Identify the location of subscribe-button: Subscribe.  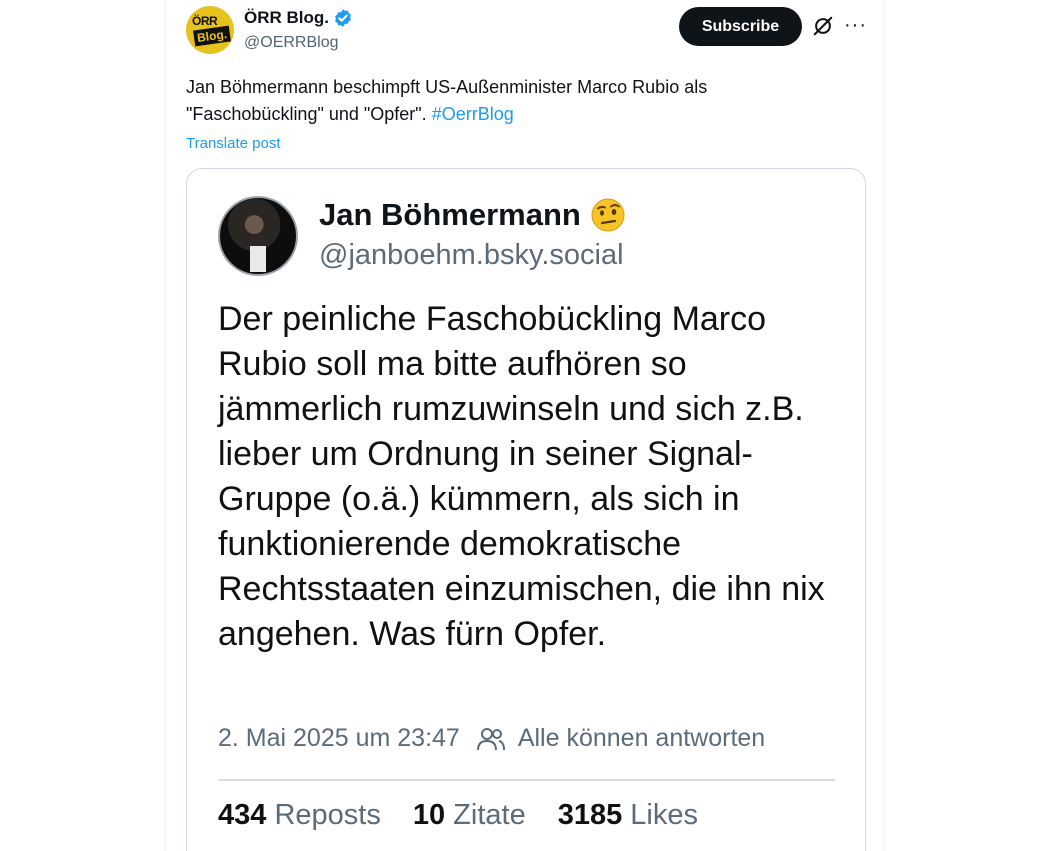
(740, 26).